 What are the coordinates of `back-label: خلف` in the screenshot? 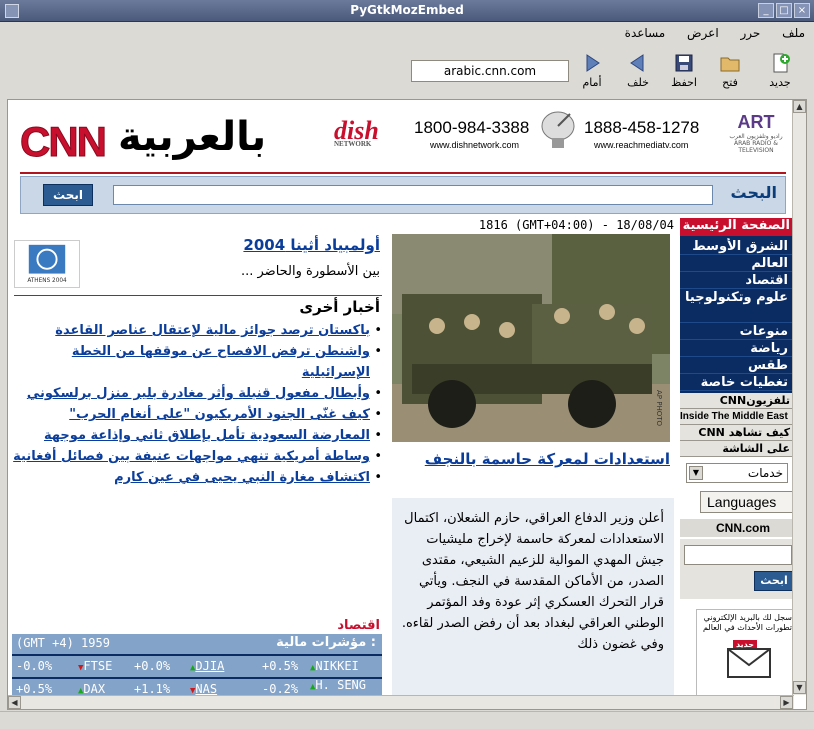 It's located at (638, 82).